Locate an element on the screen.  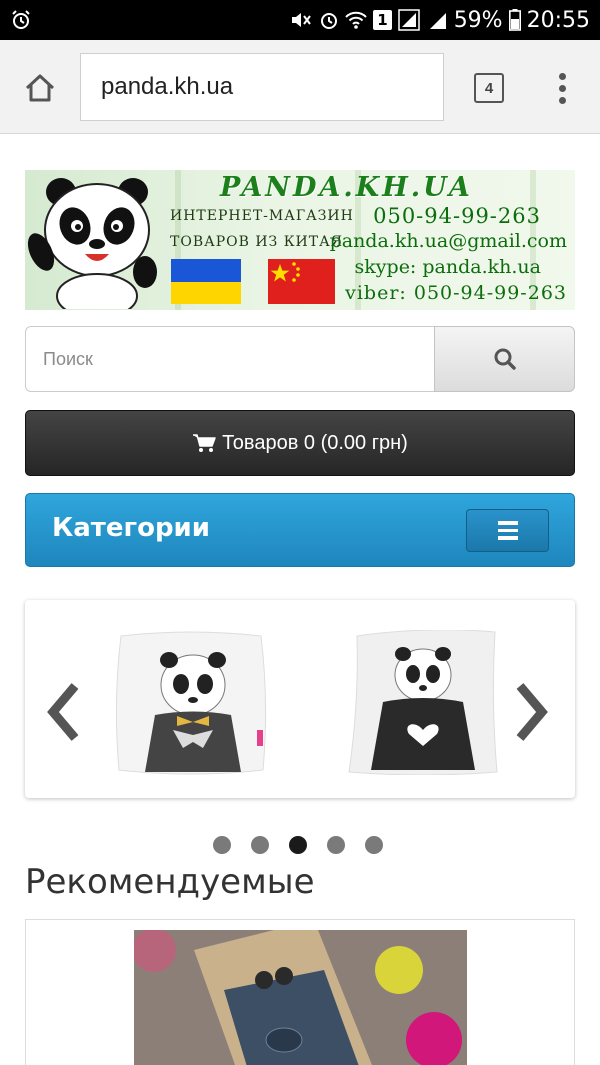
contact-viber: viber: 050-94-99-263 is located at coordinates (456, 293).